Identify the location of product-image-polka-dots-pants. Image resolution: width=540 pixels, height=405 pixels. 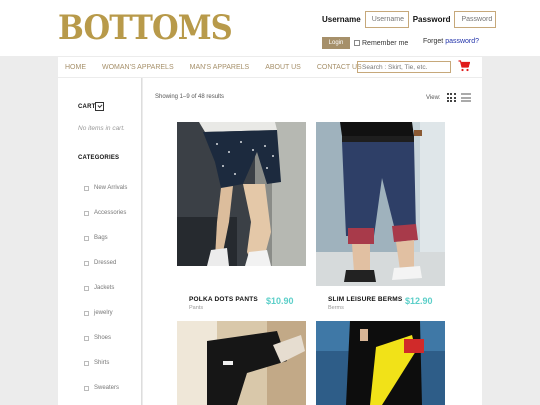
(241, 194).